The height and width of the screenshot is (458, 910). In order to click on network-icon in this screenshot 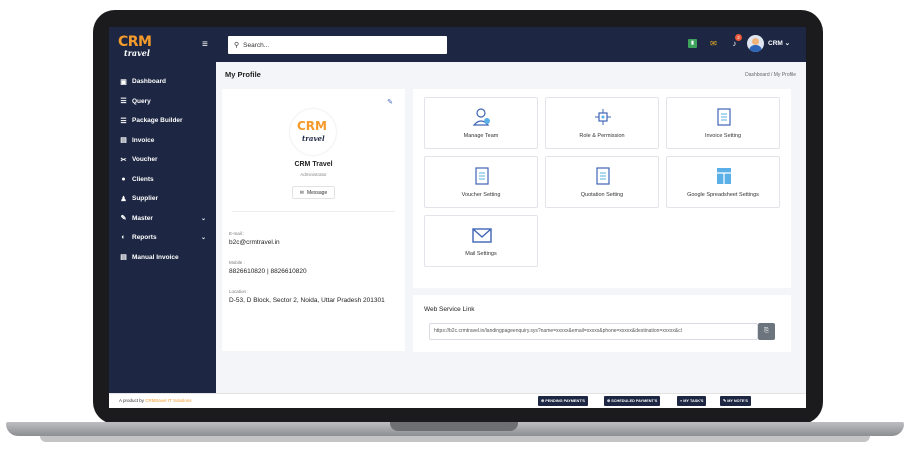, I will do `click(603, 117)`.